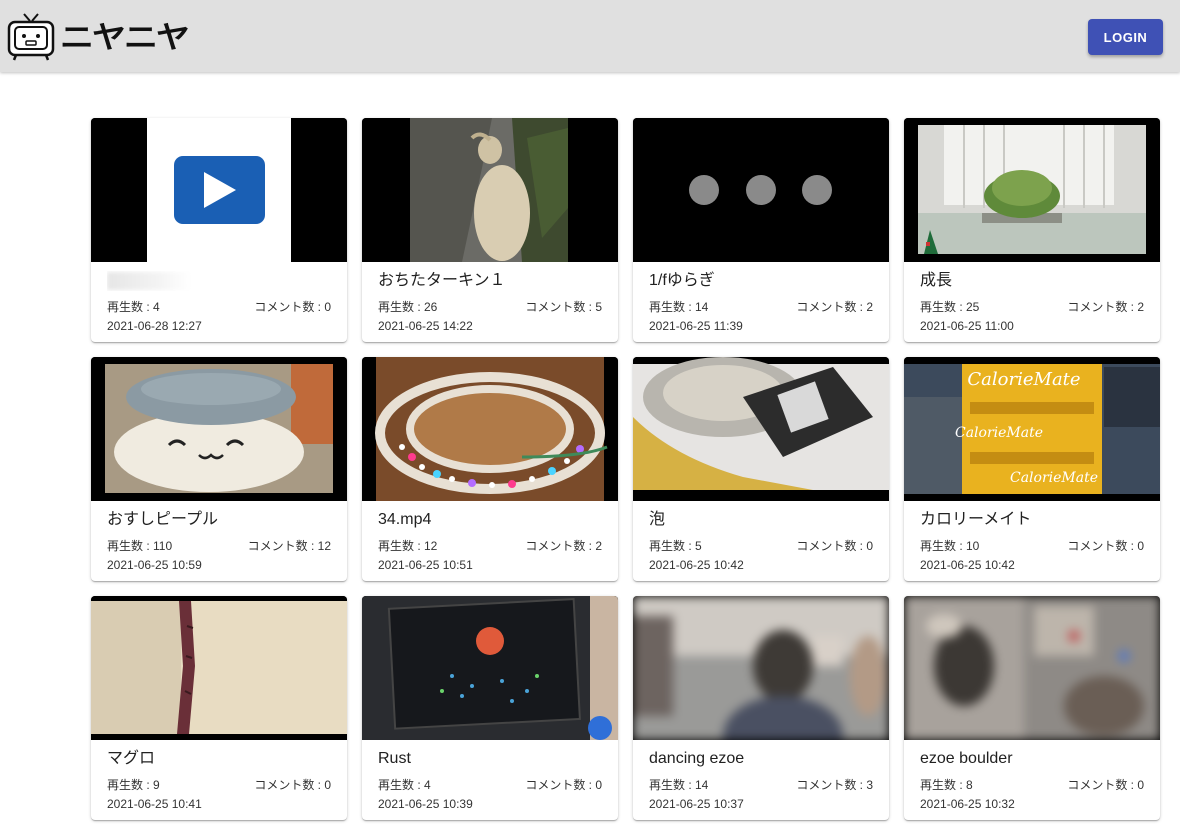 This screenshot has width=1180, height=828. What do you see at coordinates (761, 281) in the screenshot?
I see `video-title: 1/fゆらぎ` at bounding box center [761, 281].